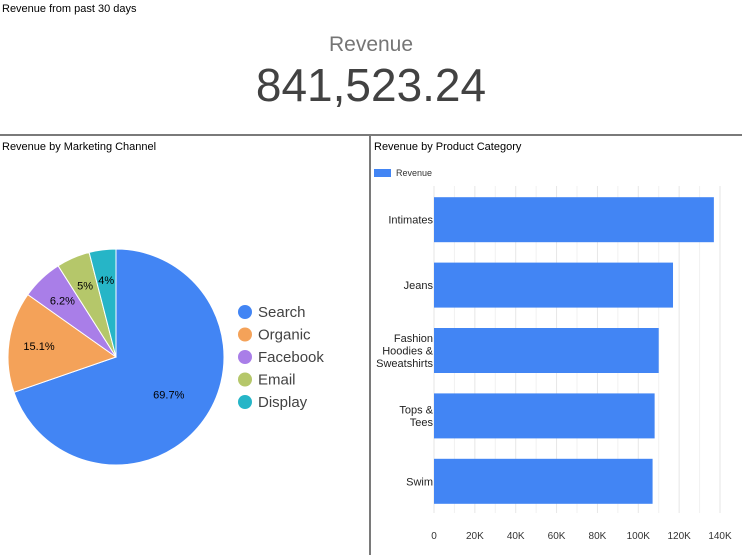  Describe the element at coordinates (245, 402) in the screenshot. I see `legend-marker-display` at that location.